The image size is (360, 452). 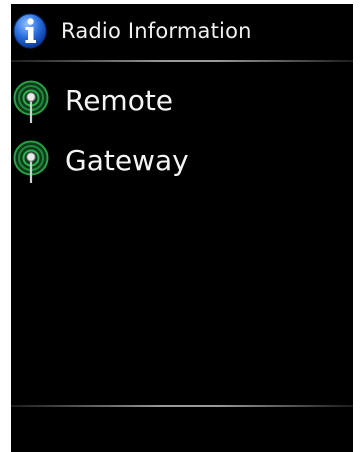 I want to click on menu-item-gateway: Gateway, so click(x=182, y=162).